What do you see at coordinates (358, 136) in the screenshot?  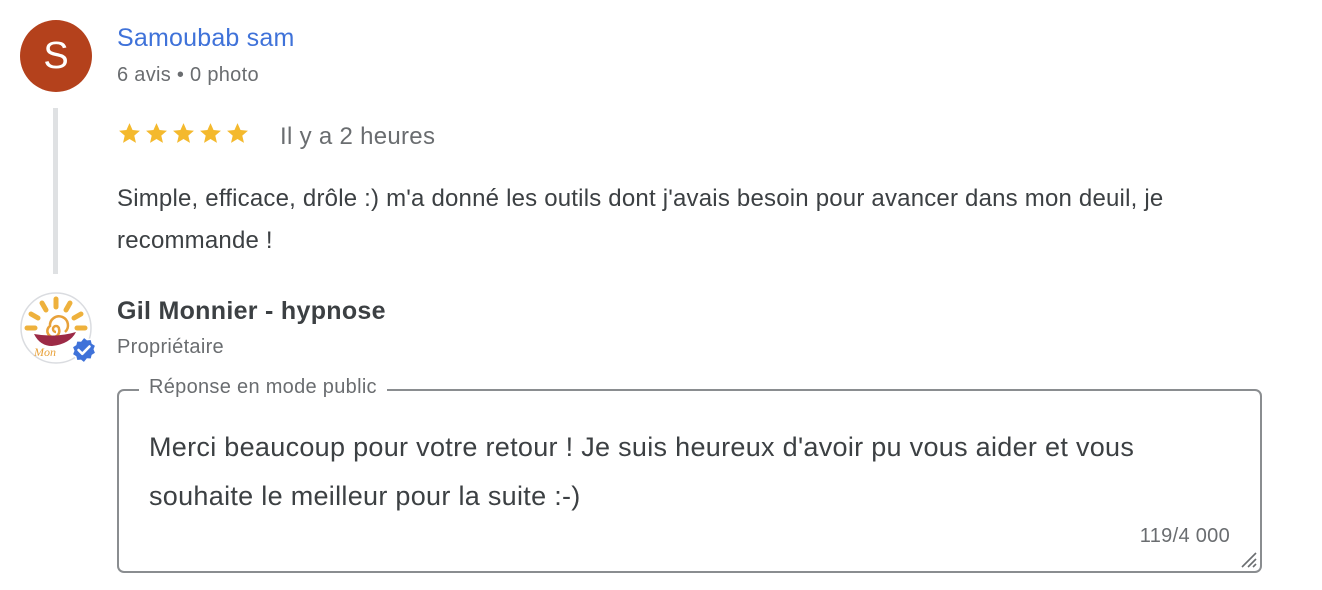 I see `review-time: Il y a 2 heures` at bounding box center [358, 136].